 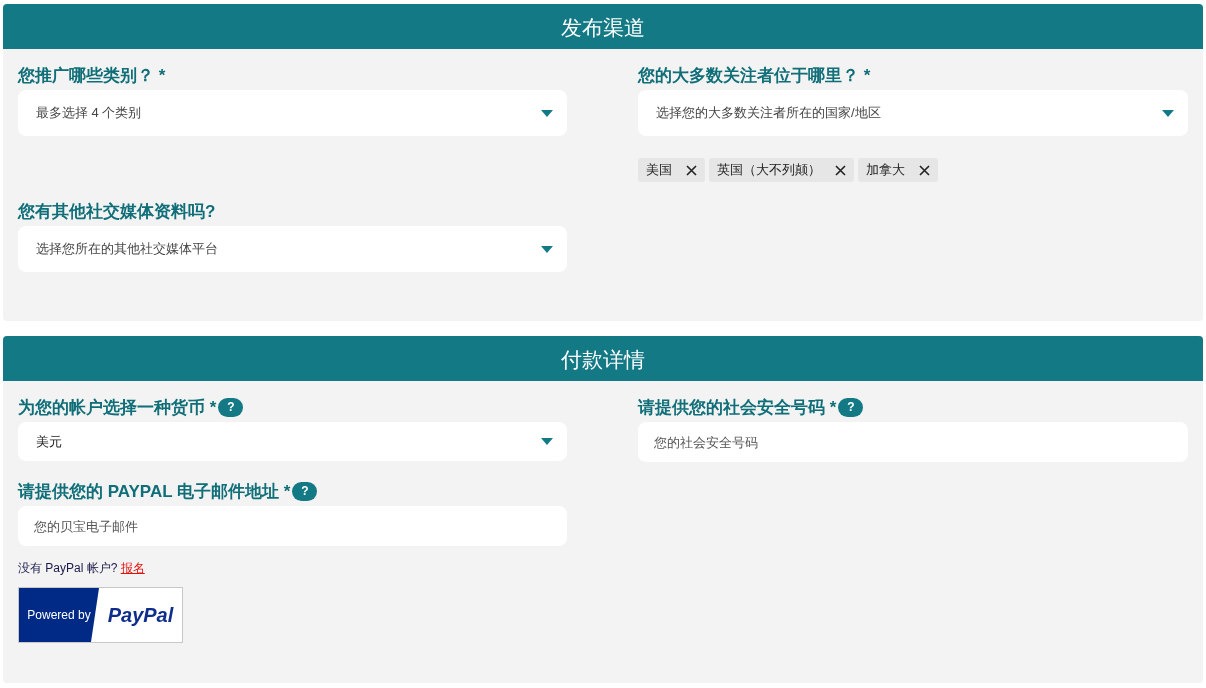 I want to click on field-label: 您推广哪些类别？ *, so click(x=92, y=75).